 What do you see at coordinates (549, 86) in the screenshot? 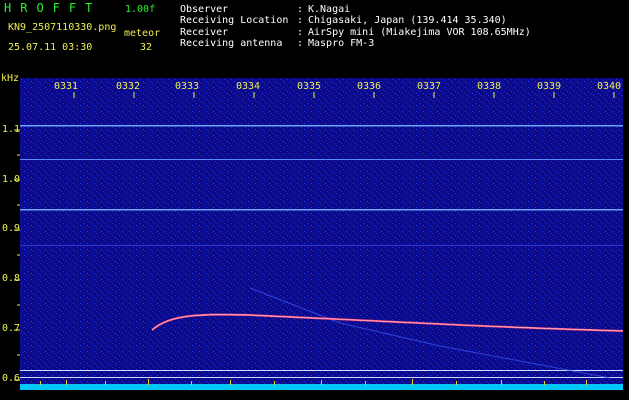
I see `x-tick-label: 0339` at bounding box center [549, 86].